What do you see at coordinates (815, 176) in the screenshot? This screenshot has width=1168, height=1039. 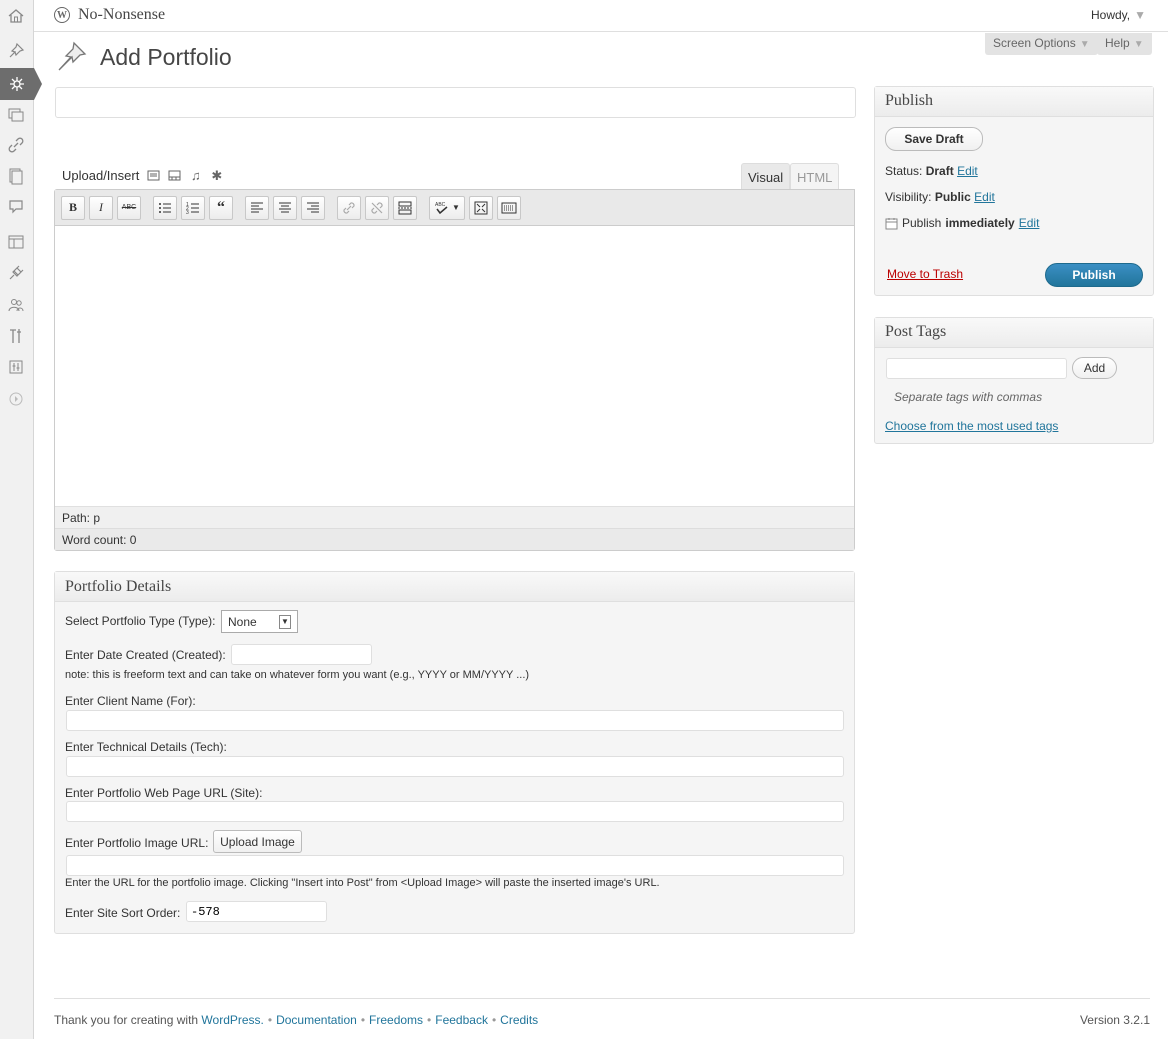 I see `tab-html: HTML` at bounding box center [815, 176].